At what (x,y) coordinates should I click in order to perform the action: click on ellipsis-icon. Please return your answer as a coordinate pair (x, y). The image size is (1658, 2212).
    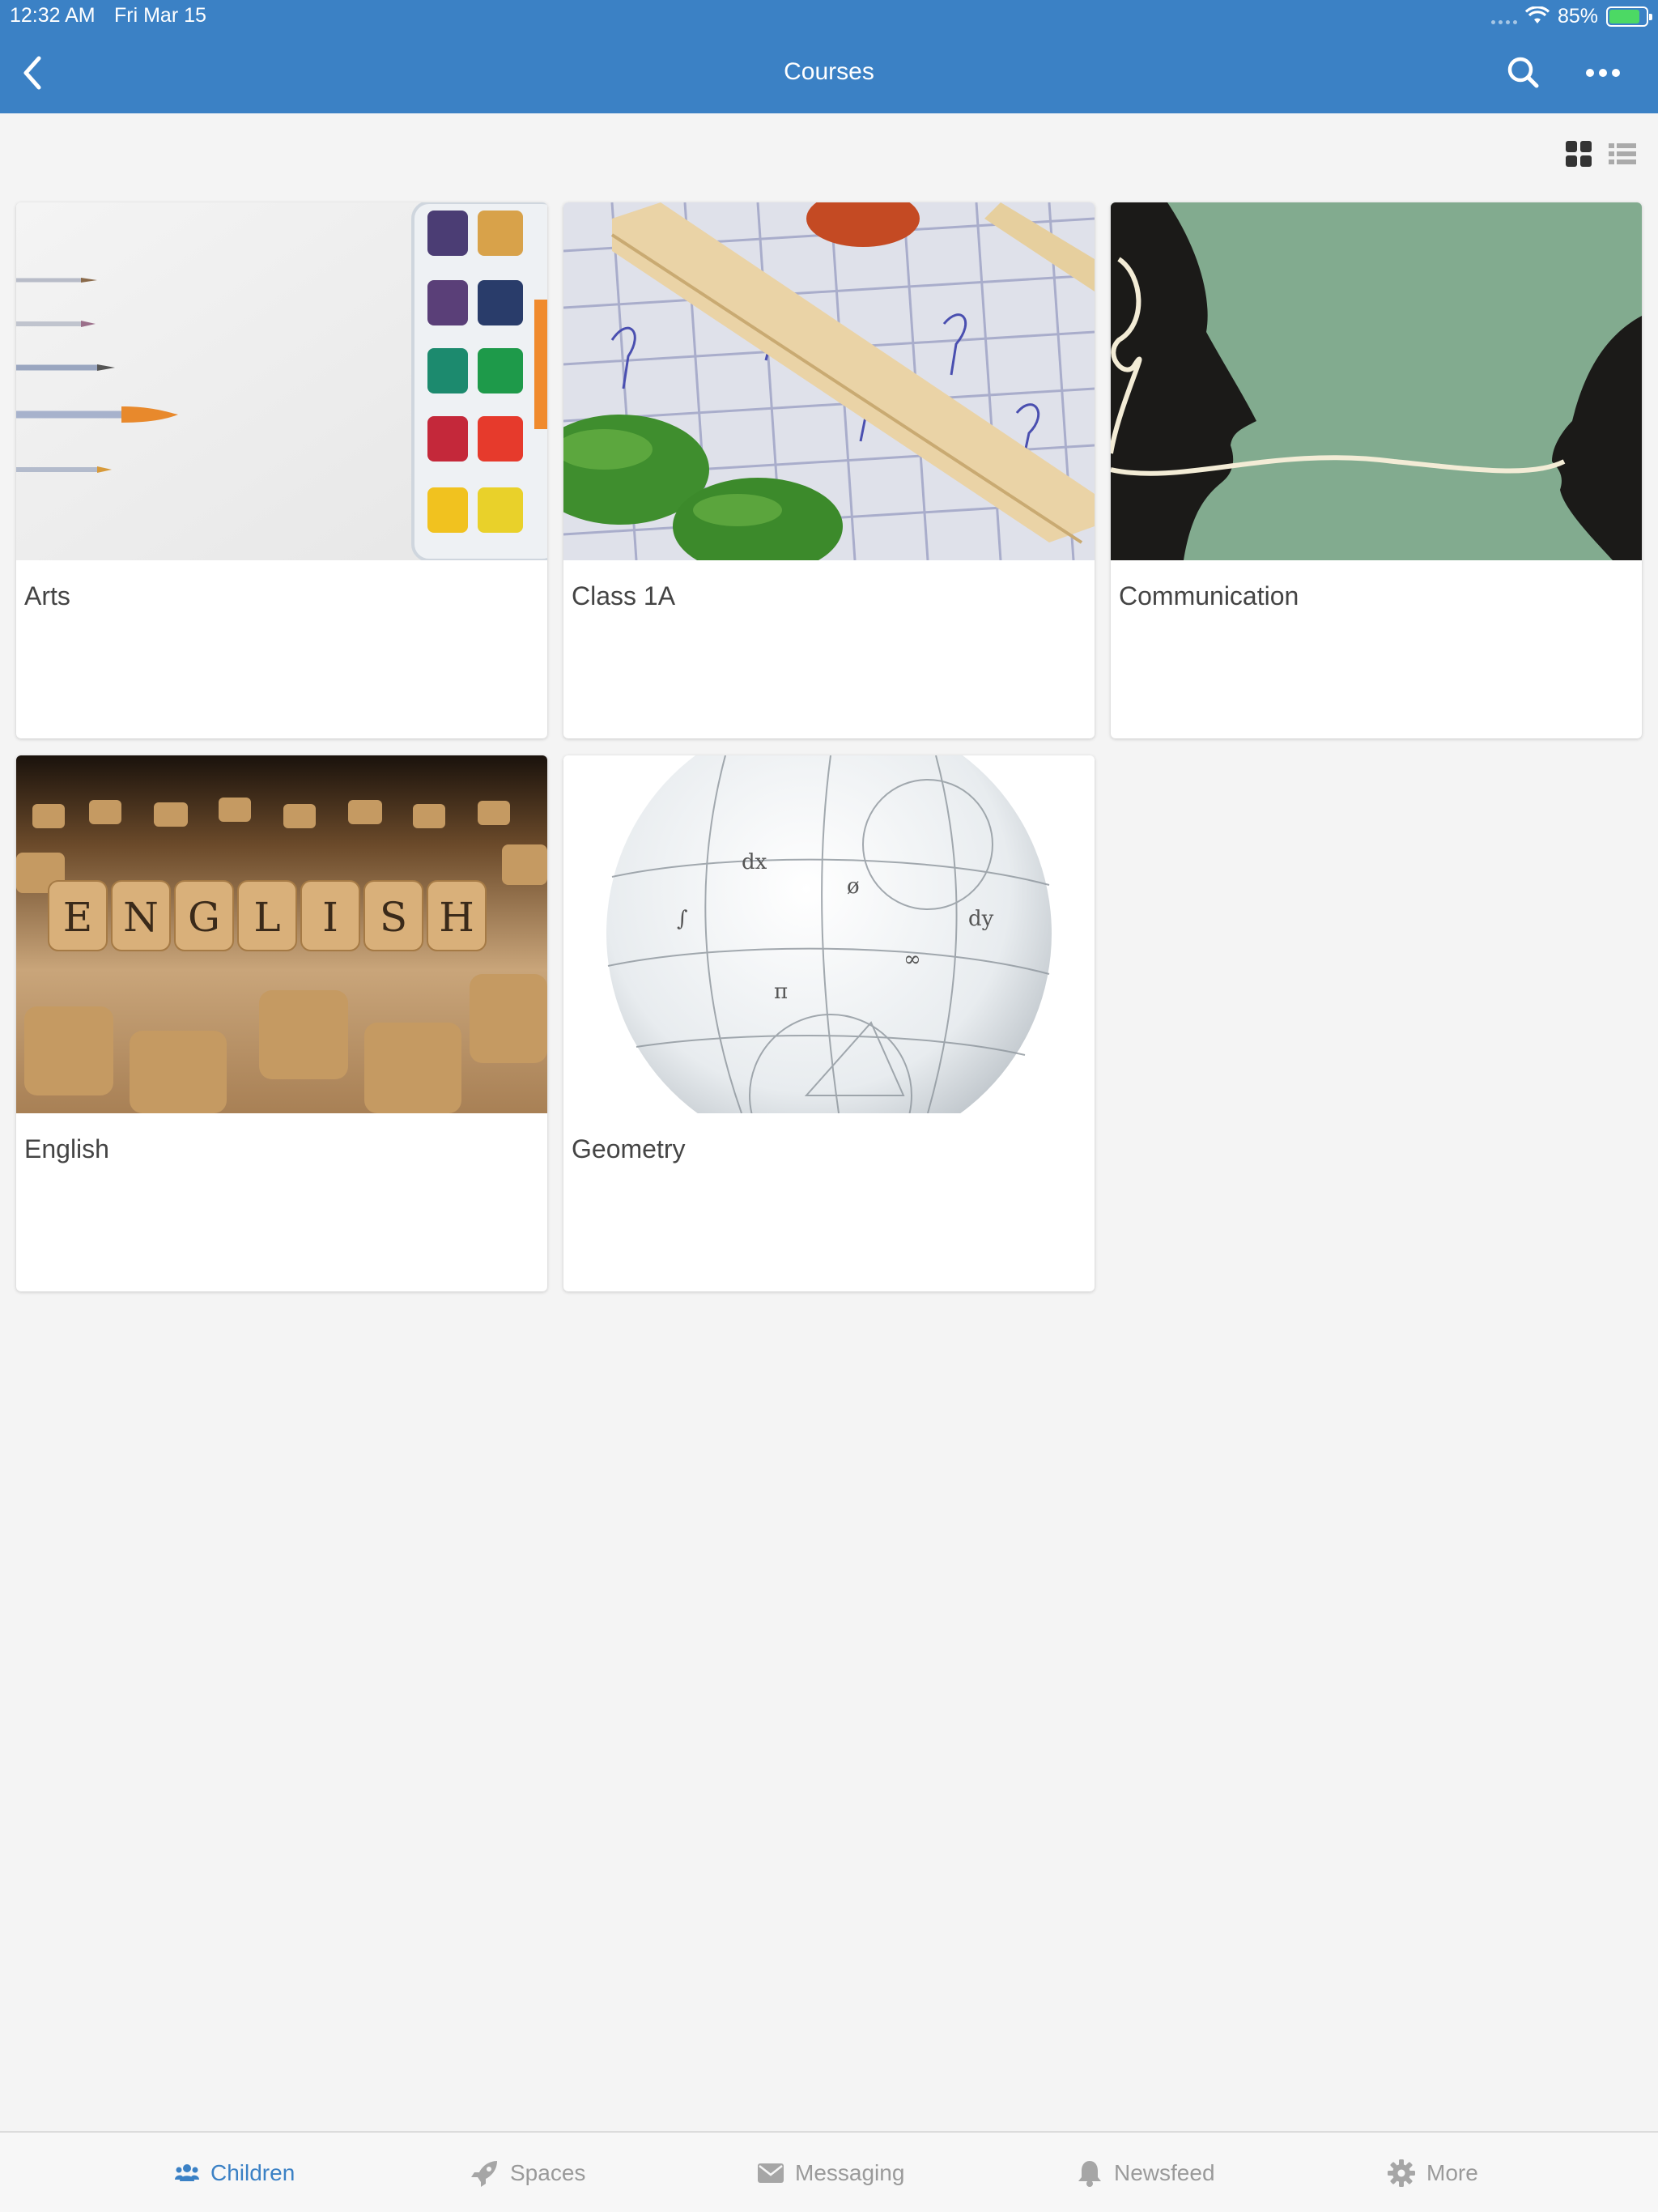
    Looking at the image, I should click on (1603, 73).